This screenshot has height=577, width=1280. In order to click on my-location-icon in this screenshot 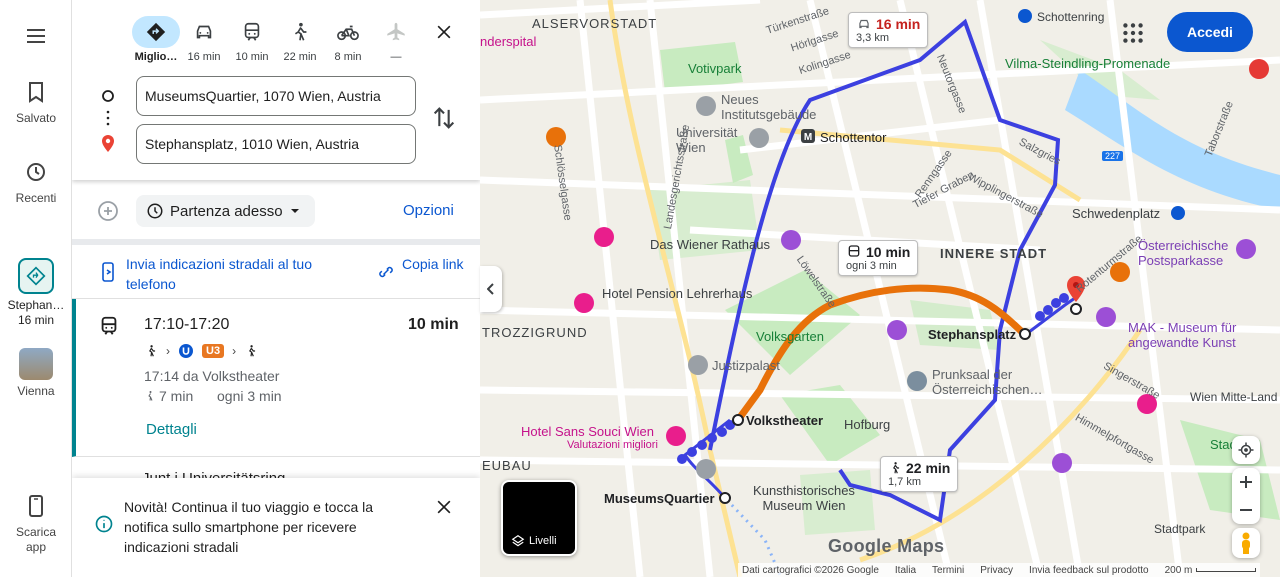, I will do `click(1246, 450)`.